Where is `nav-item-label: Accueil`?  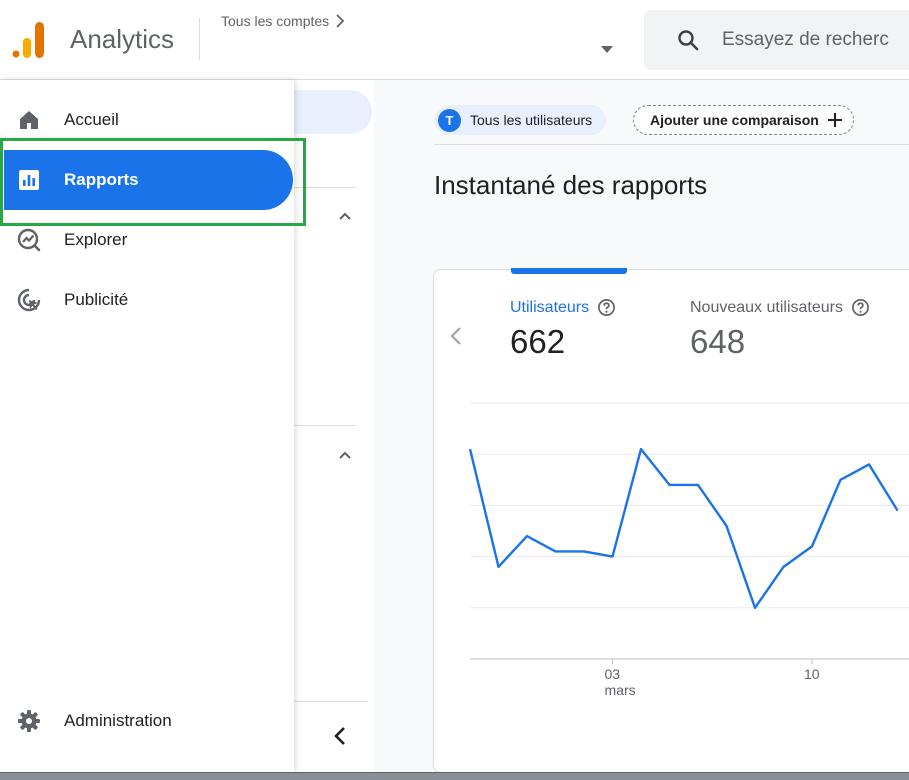
nav-item-label: Accueil is located at coordinates (91, 119).